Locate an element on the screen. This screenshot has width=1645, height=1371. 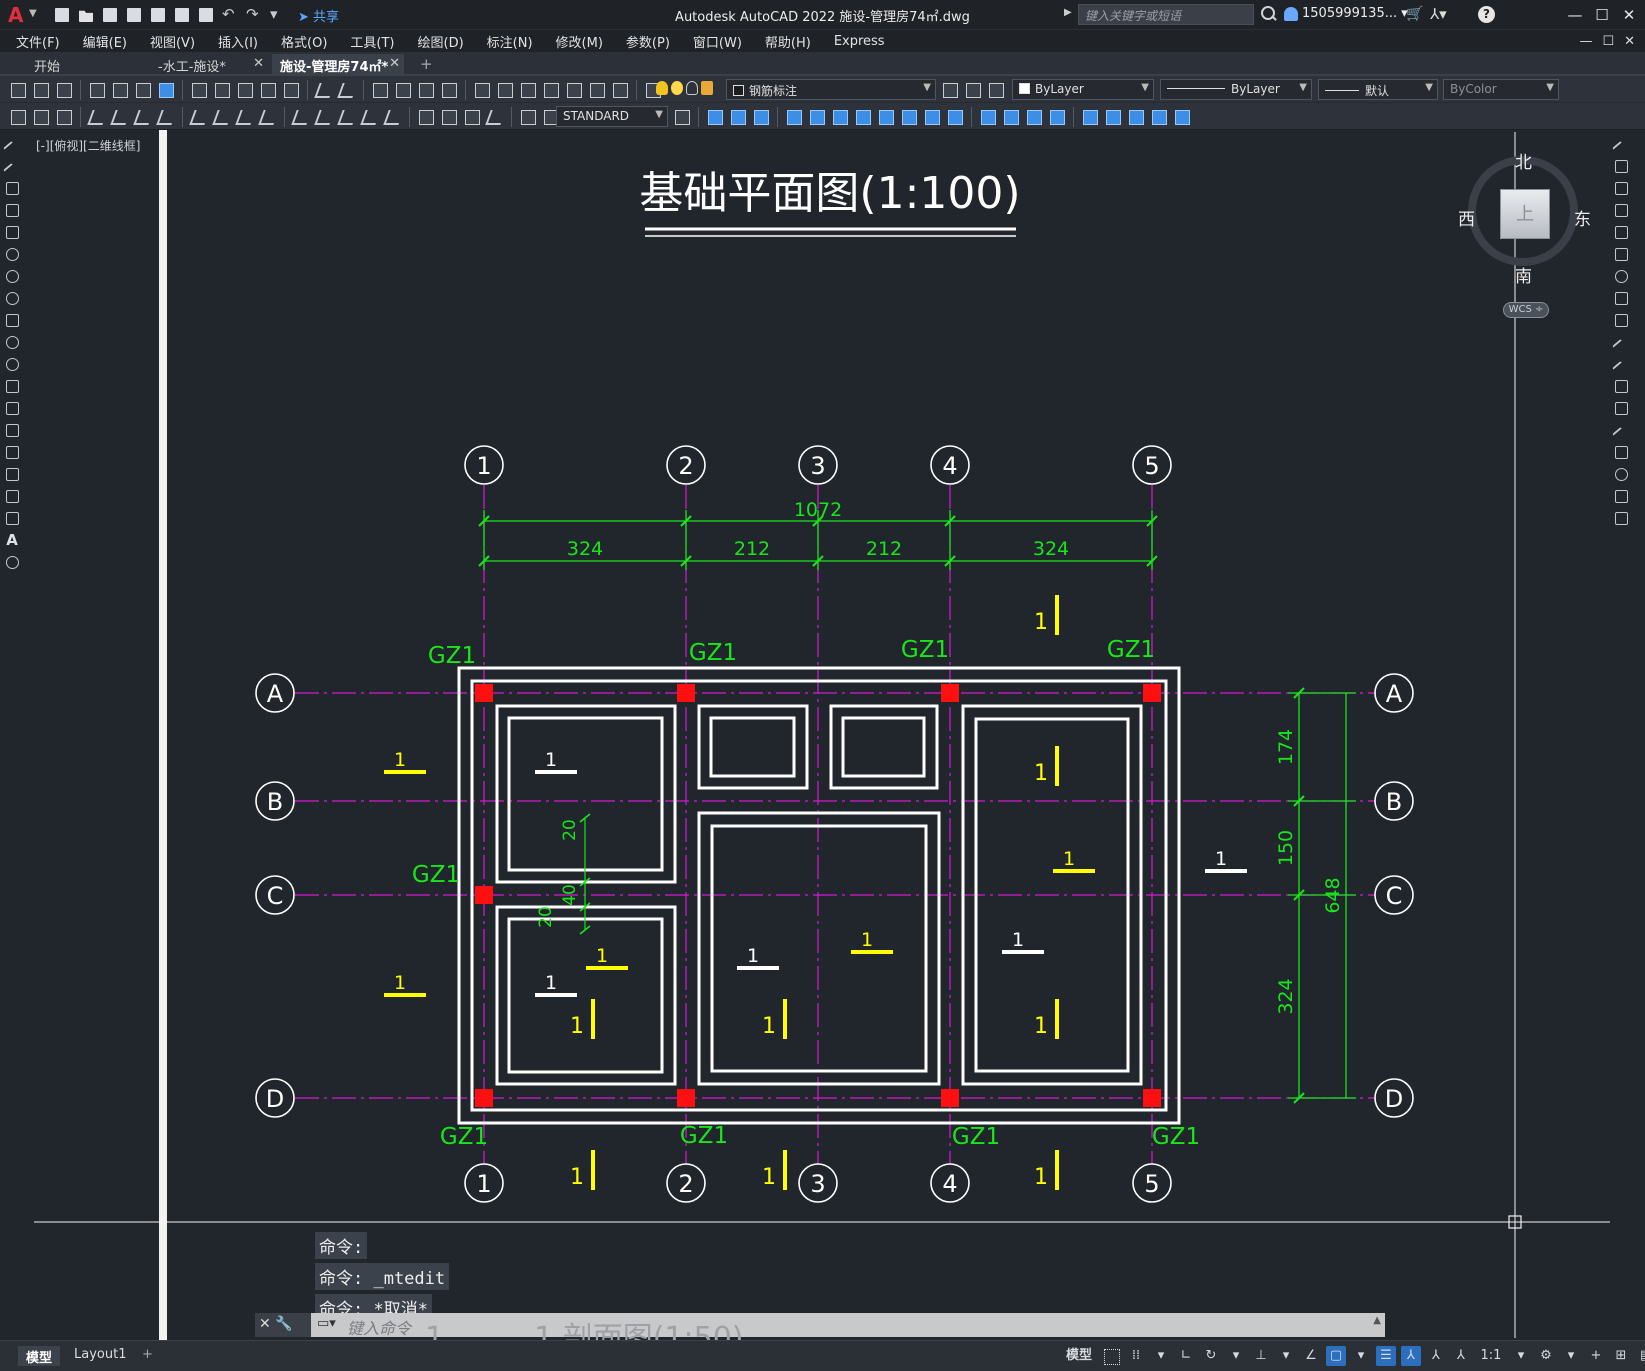
markup-icon is located at coordinates (574, 90).